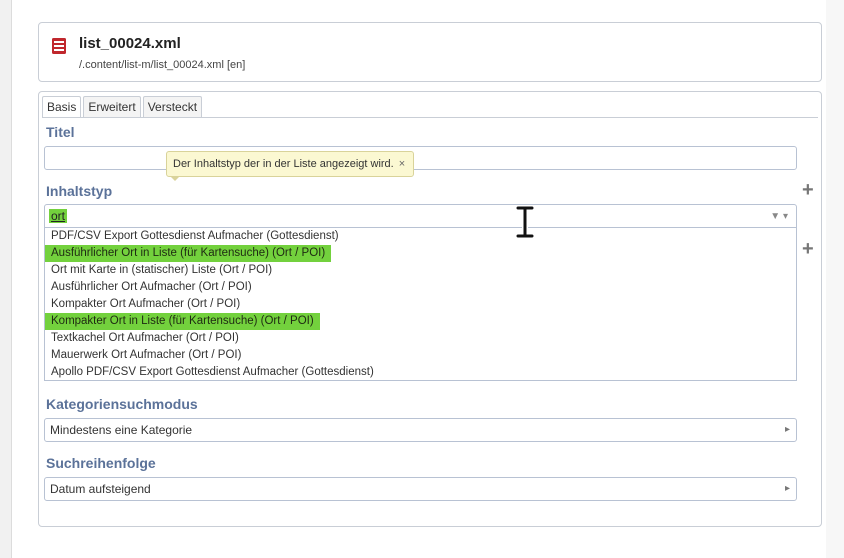  I want to click on tab-basis: Basis, so click(62, 107).